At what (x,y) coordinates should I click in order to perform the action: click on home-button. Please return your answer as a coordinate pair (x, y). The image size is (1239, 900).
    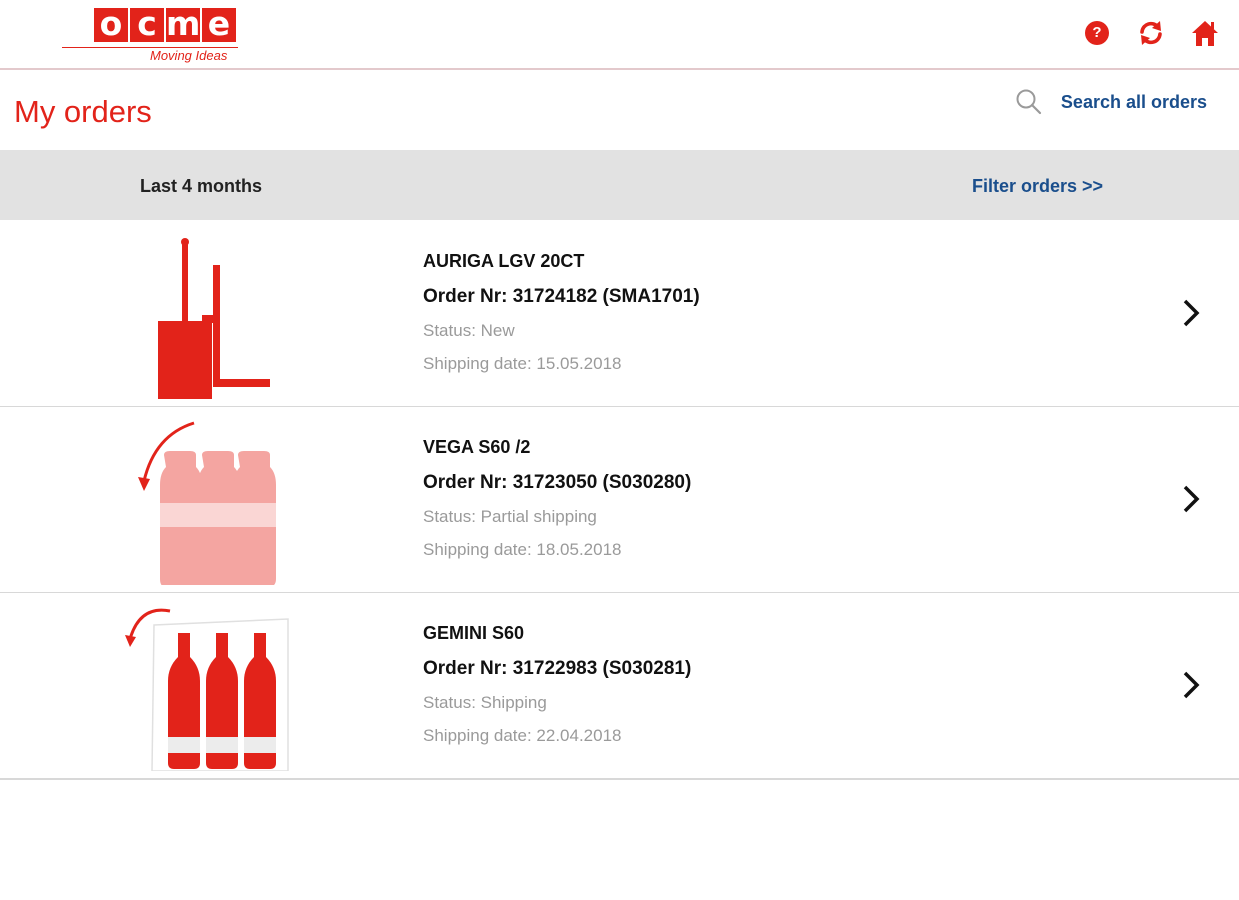
    Looking at the image, I should click on (1205, 33).